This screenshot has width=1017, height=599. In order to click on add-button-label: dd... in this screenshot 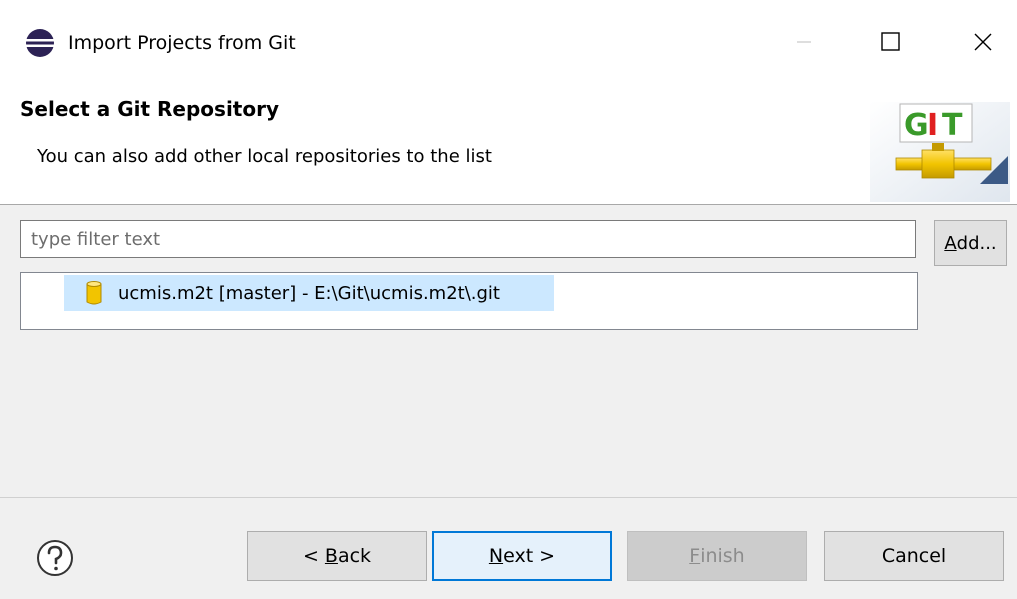, I will do `click(976, 243)`.